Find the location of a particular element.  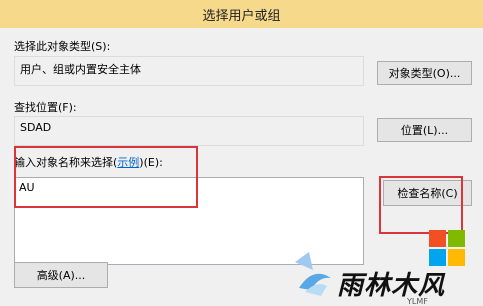

names-label-text: 输入对象名称来选择 is located at coordinates (63, 162).